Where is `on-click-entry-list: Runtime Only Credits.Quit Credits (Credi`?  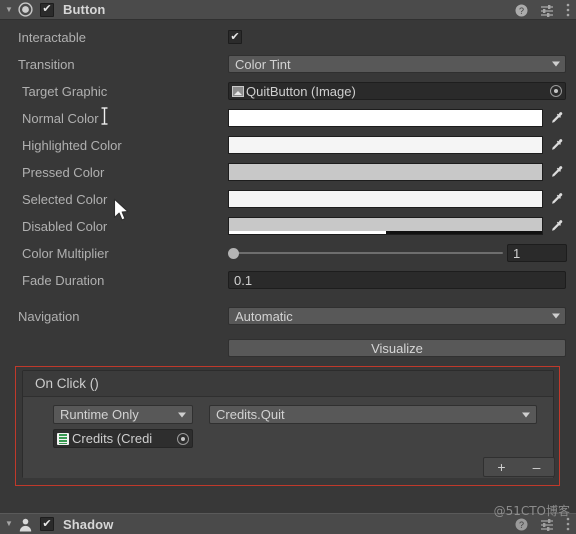 on-click-entry-list: Runtime Only Credits.Quit Credits (Credi is located at coordinates (288, 437).